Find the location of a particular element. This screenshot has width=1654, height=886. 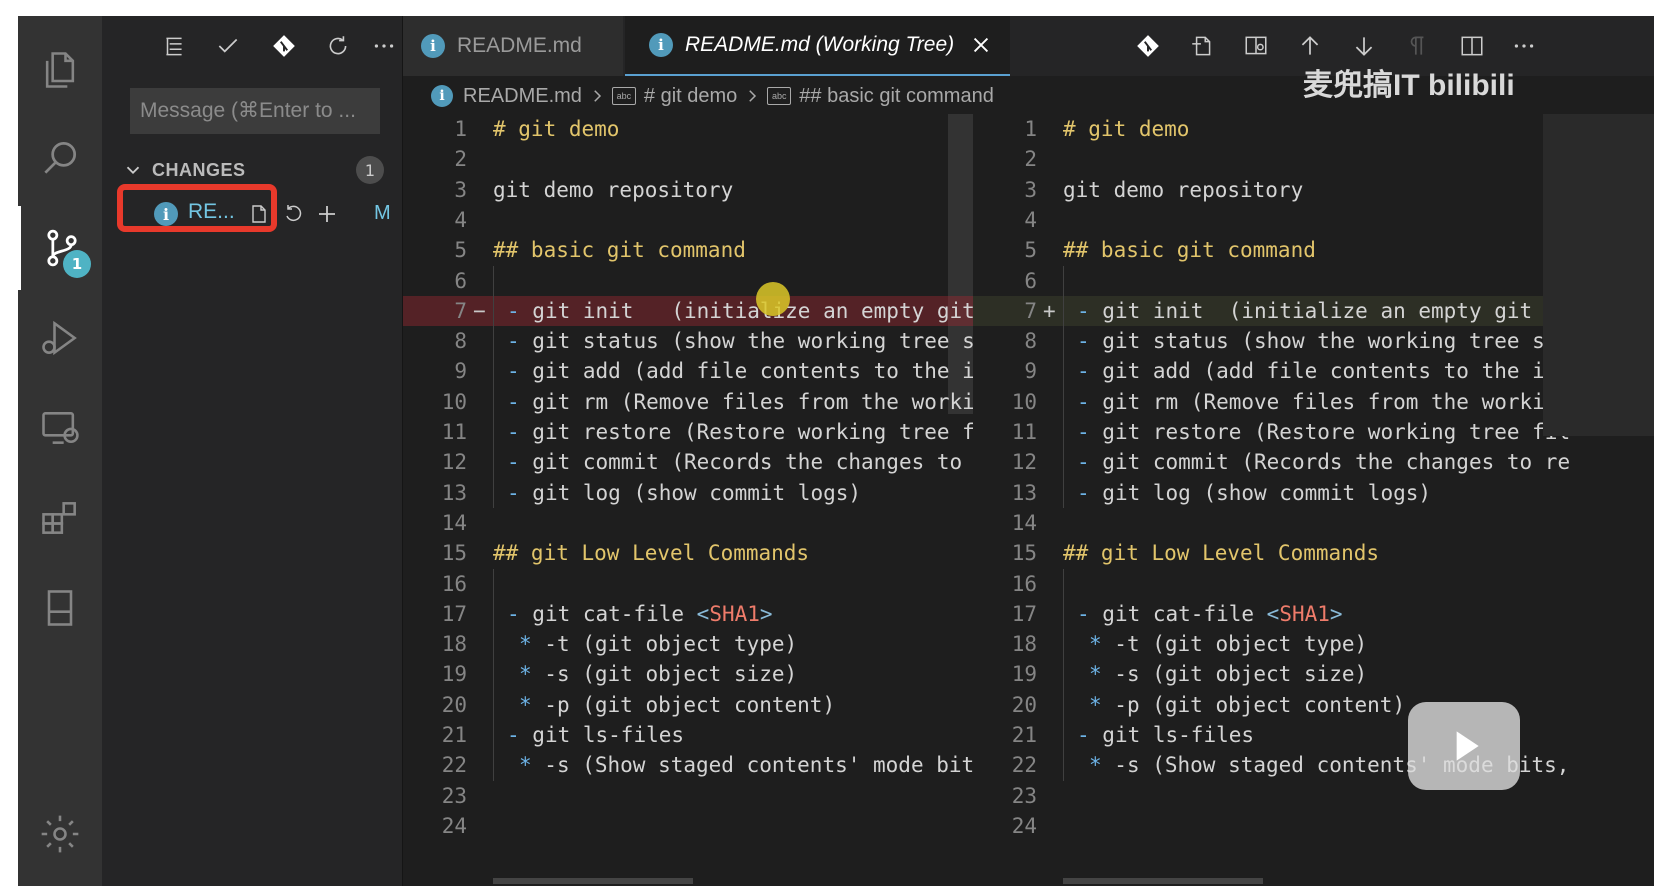

line-number: 24 is located at coordinates (454, 825).